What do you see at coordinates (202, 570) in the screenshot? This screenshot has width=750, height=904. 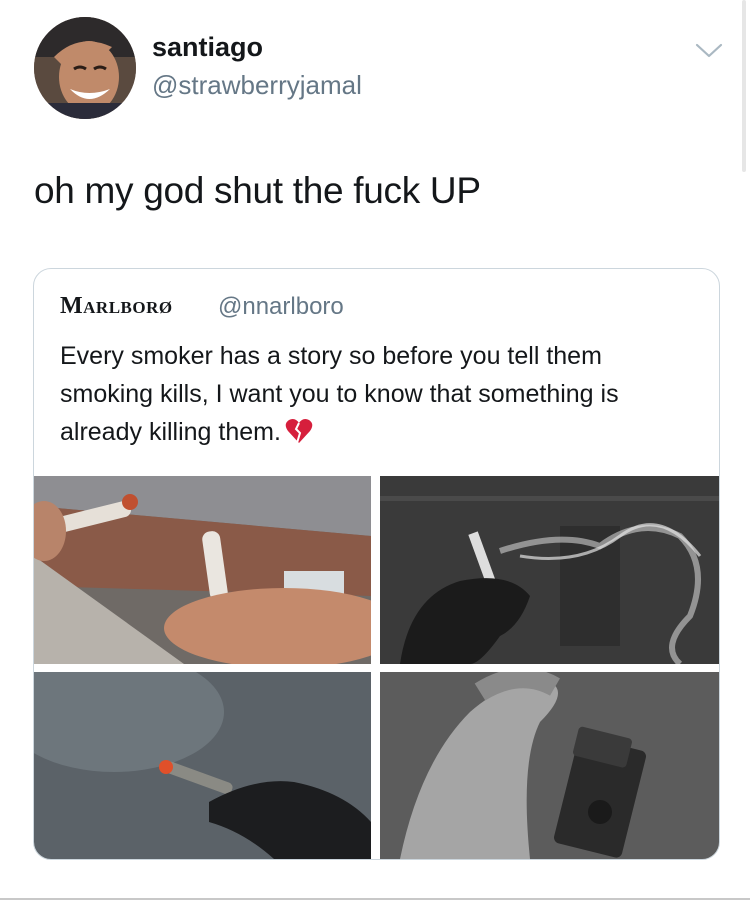 I see `photo-cigarettes-rooftop` at bounding box center [202, 570].